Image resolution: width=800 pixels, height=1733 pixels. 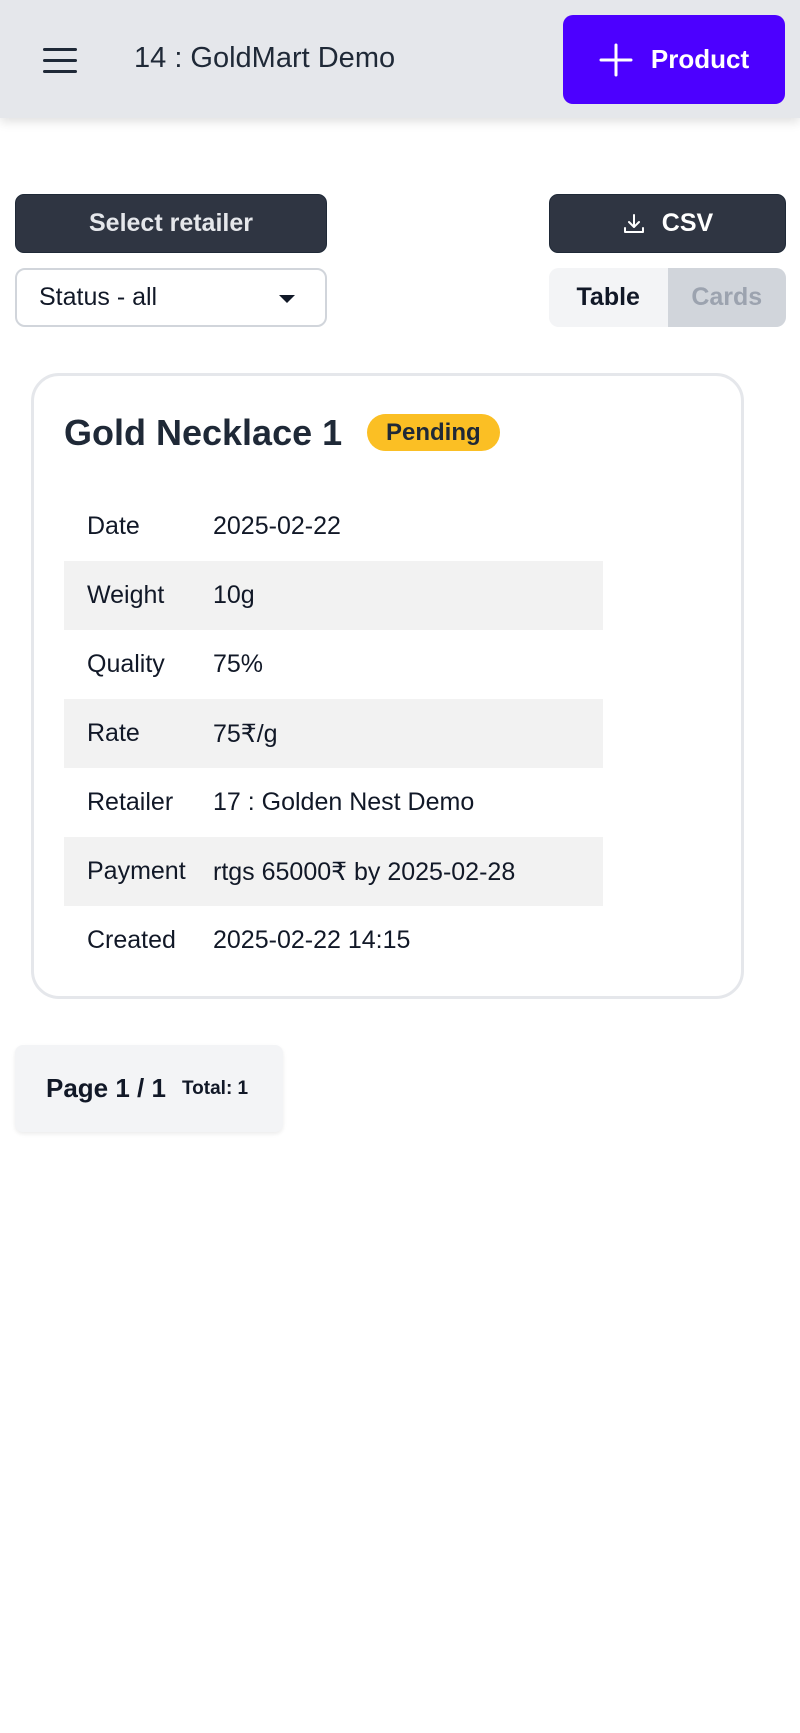 I want to click on total-count: Total: 1, so click(x=215, y=1088).